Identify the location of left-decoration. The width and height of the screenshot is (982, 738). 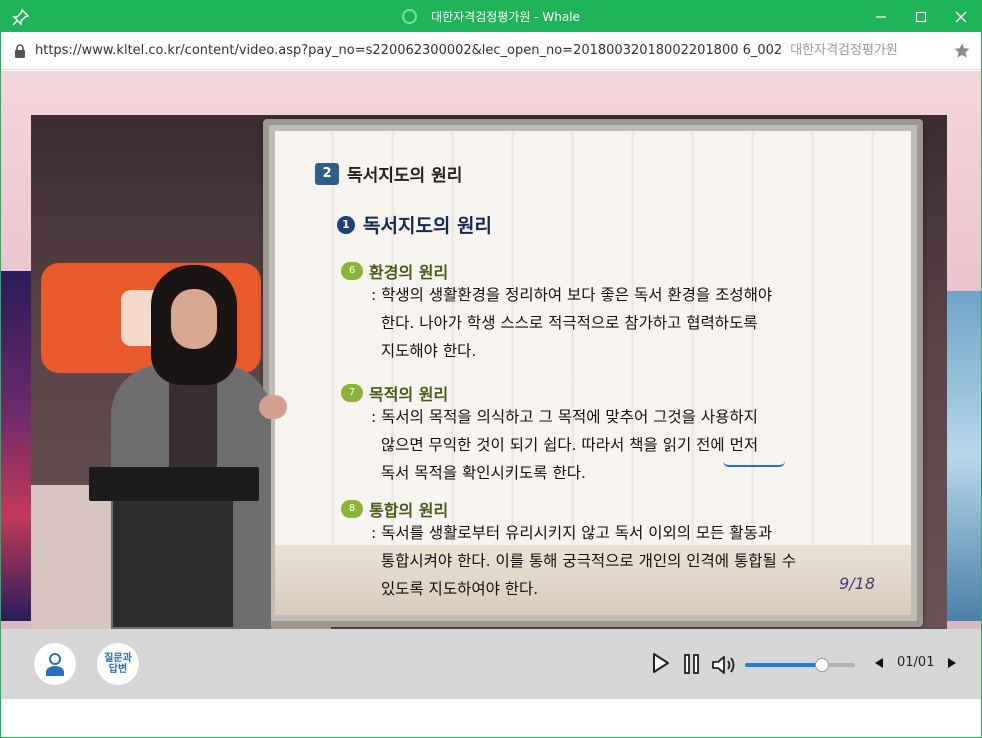
(16, 446).